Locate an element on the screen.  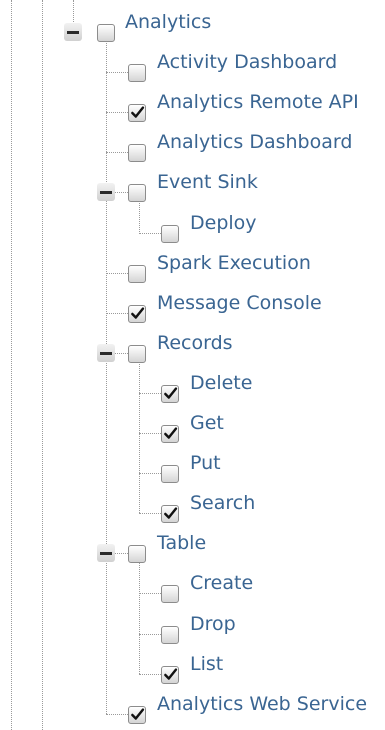
tree-node-label: Activity Dashboard is located at coordinates (247, 62).